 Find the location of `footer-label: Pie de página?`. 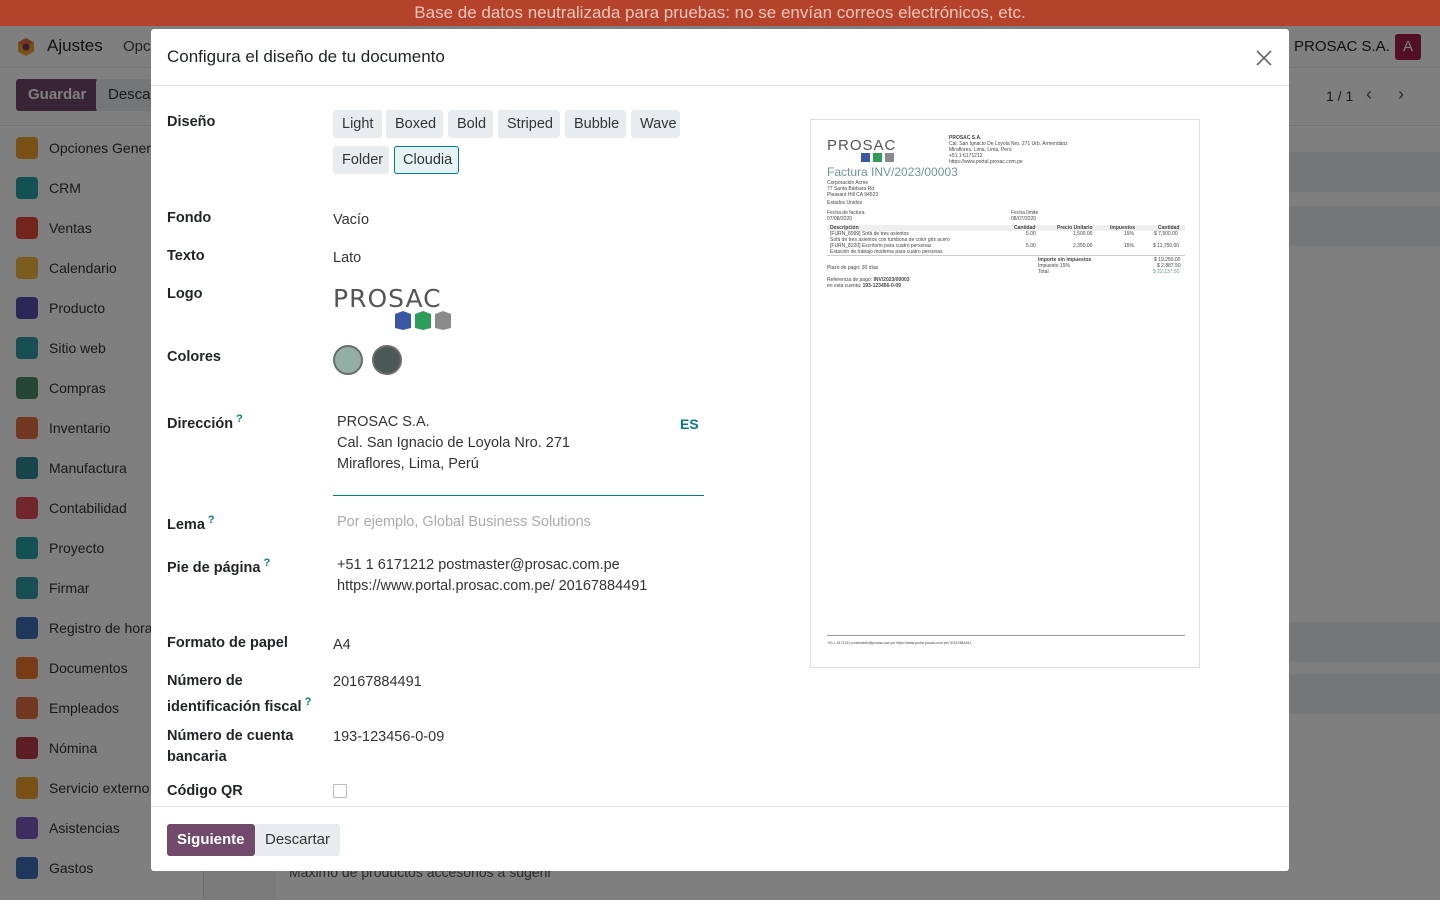

footer-label: Pie de página? is located at coordinates (219, 566).